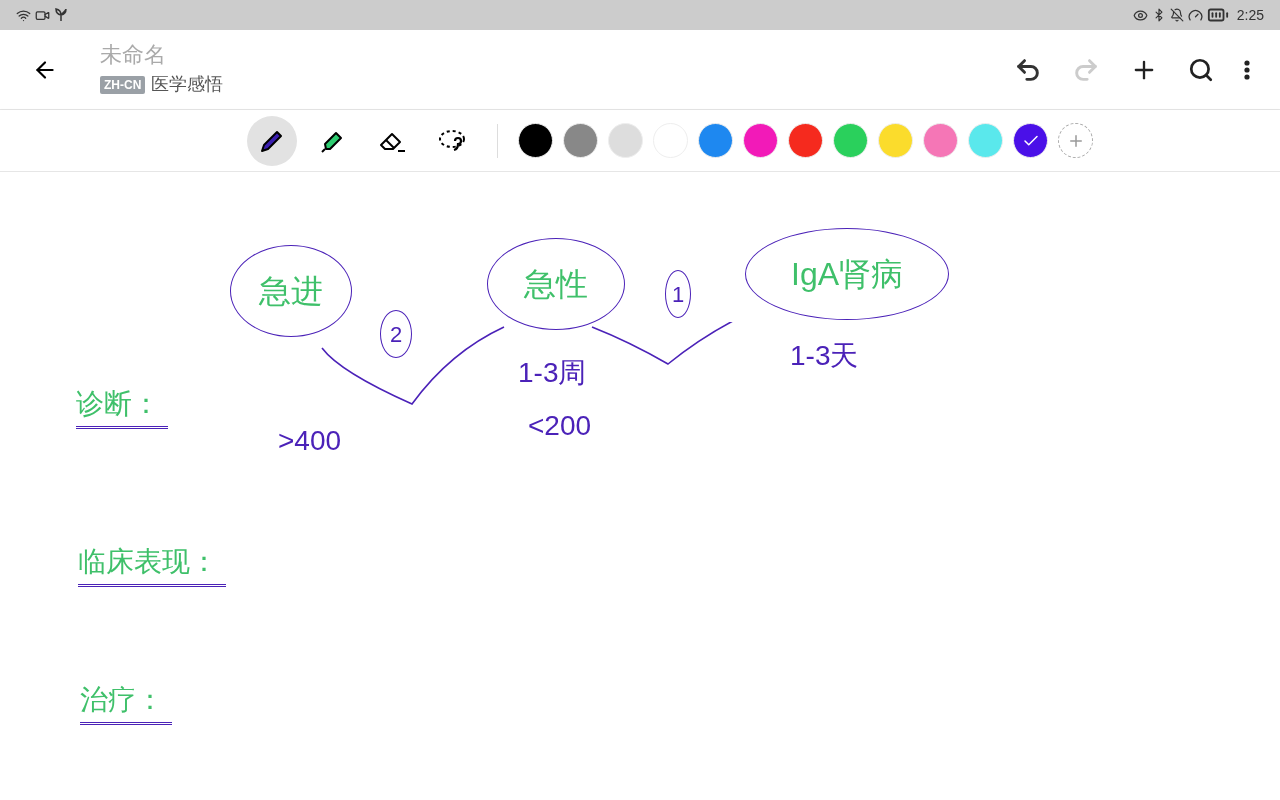 The image size is (1280, 800). I want to click on notebook-name: 医学感悟, so click(187, 84).